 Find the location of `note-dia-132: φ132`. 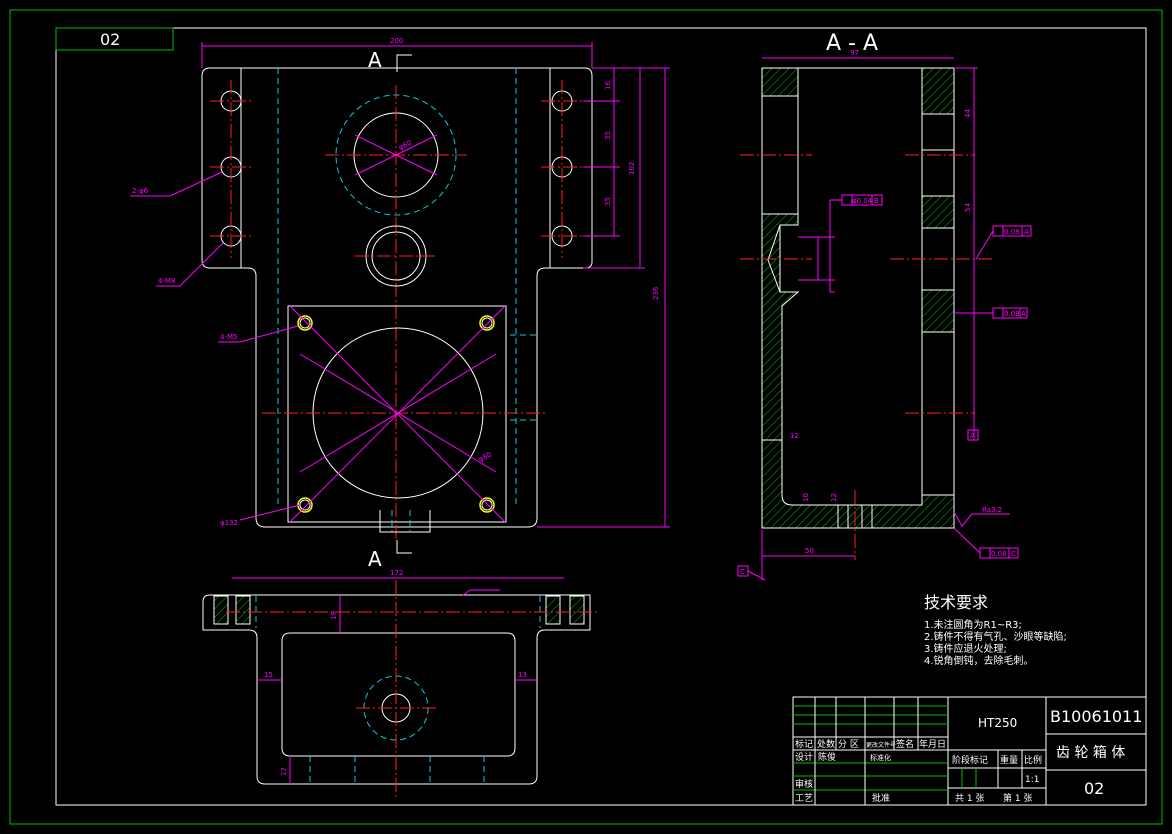

note-dia-132: φ132 is located at coordinates (229, 523).